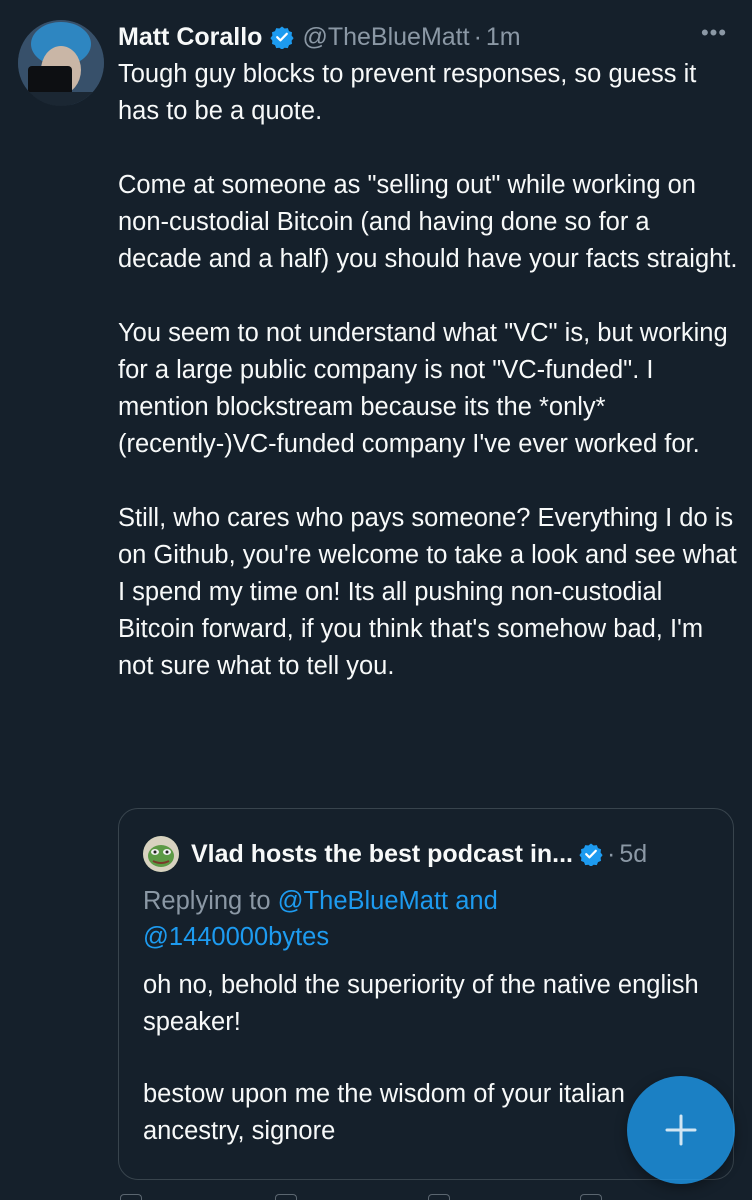 Image resolution: width=752 pixels, height=1200 pixels. Describe the element at coordinates (131, 1197) in the screenshot. I see `reply-icon` at that location.